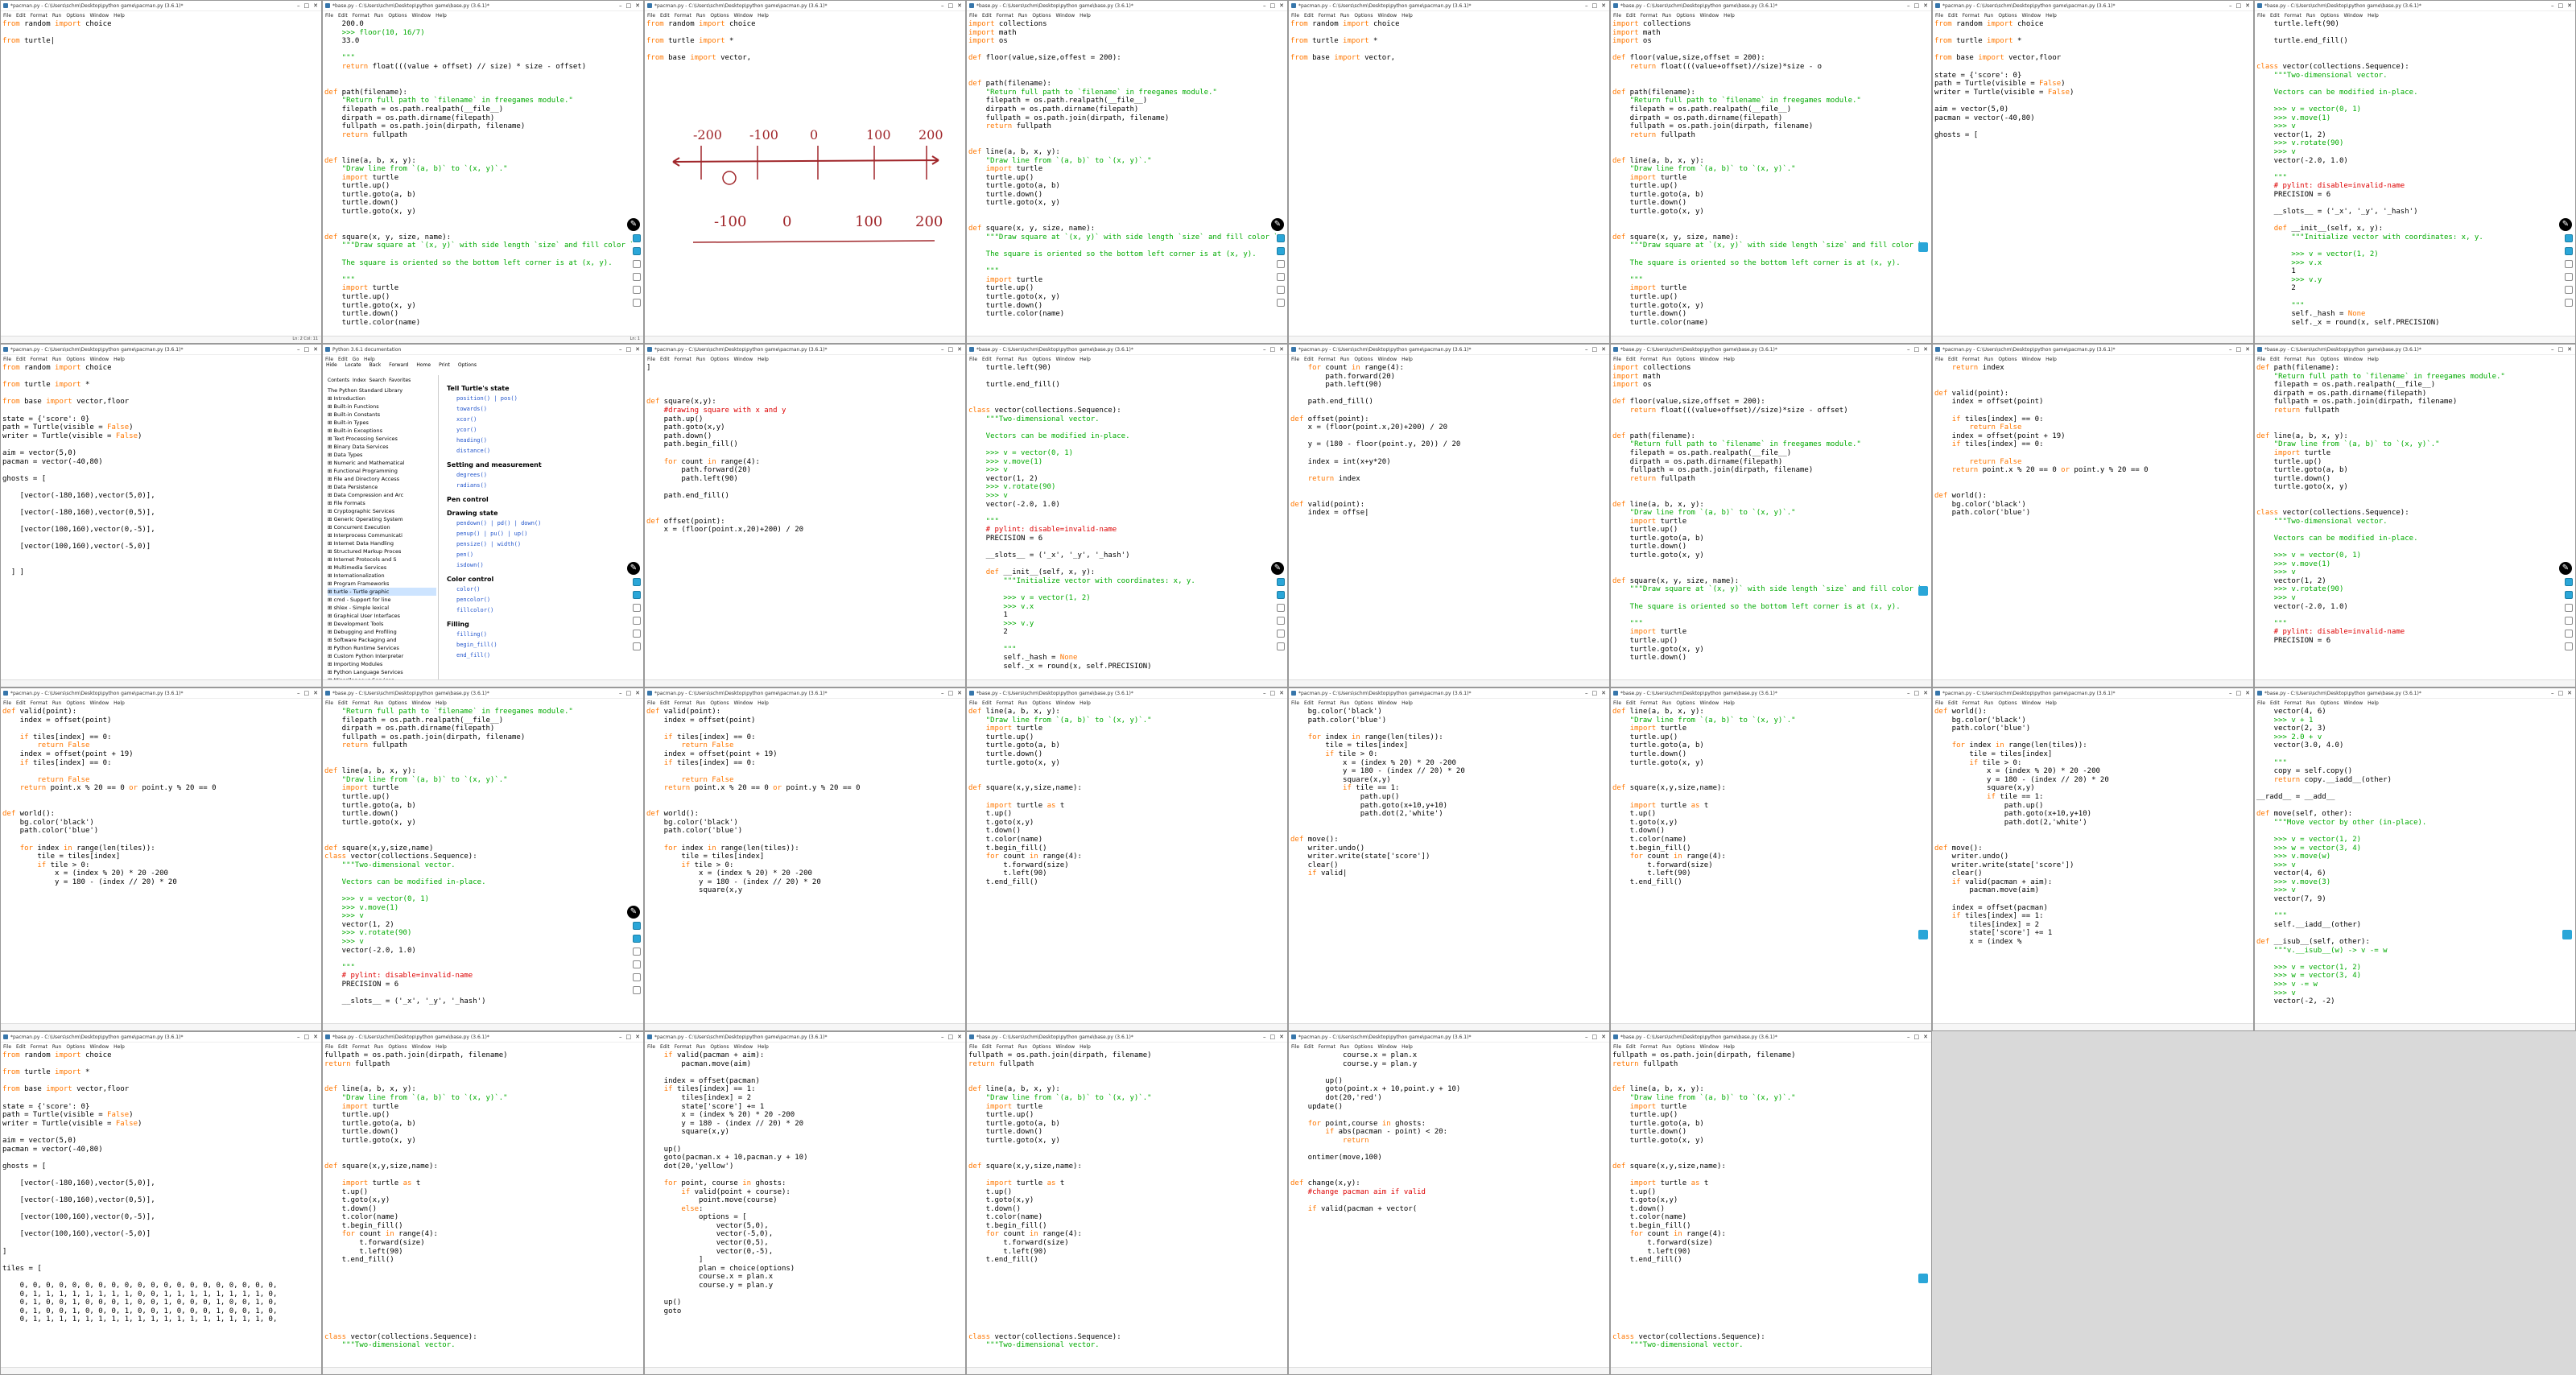 The height and width of the screenshot is (1375, 2576). Describe the element at coordinates (539, 645) in the screenshot. I see `docs-function-link: begin_fill()` at that location.